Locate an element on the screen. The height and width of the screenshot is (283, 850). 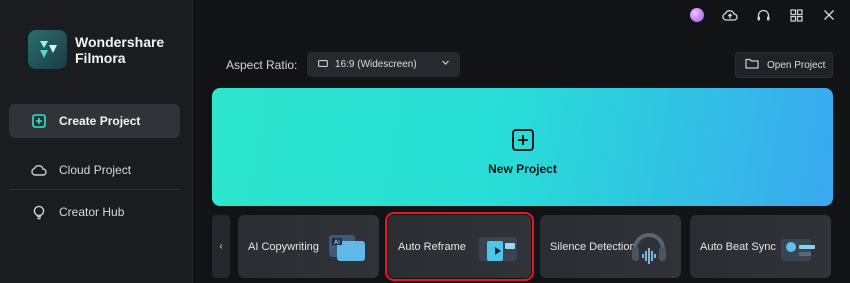
auto-beat-sync-thumbnail-icon is located at coordinates (799, 247).